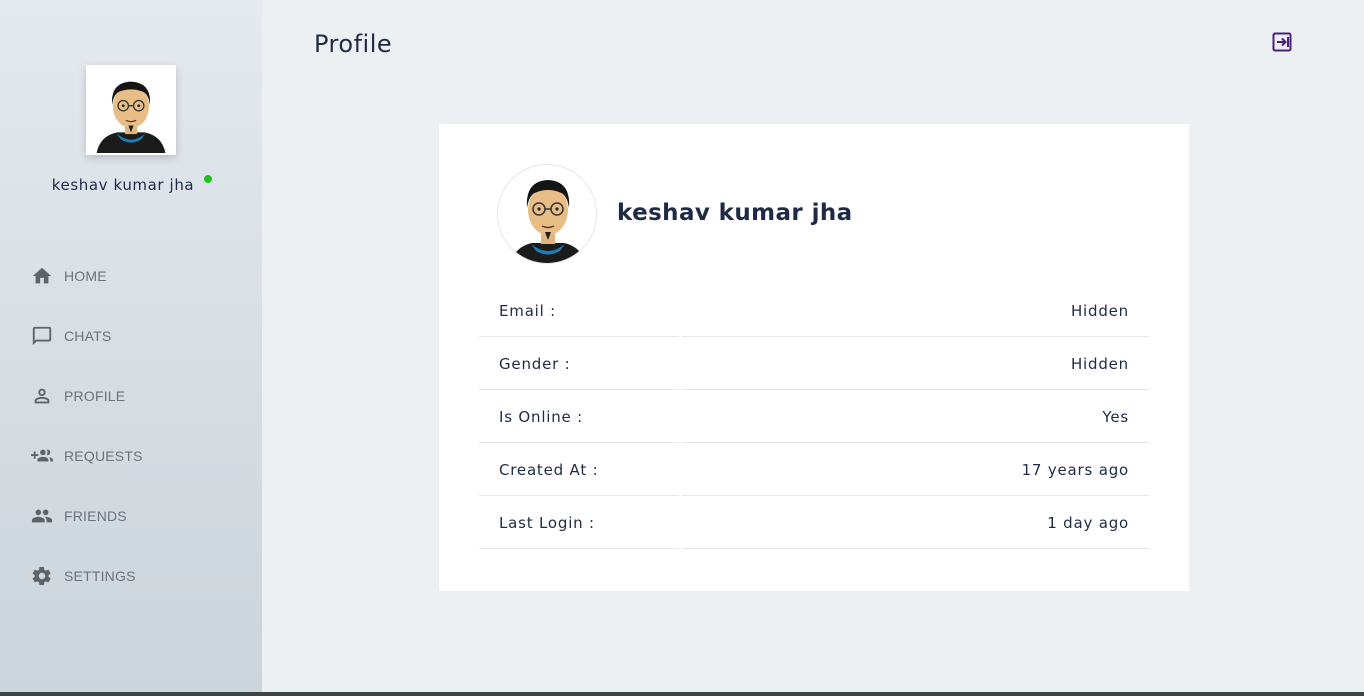  I want to click on bottom-border, so click(682, 694).